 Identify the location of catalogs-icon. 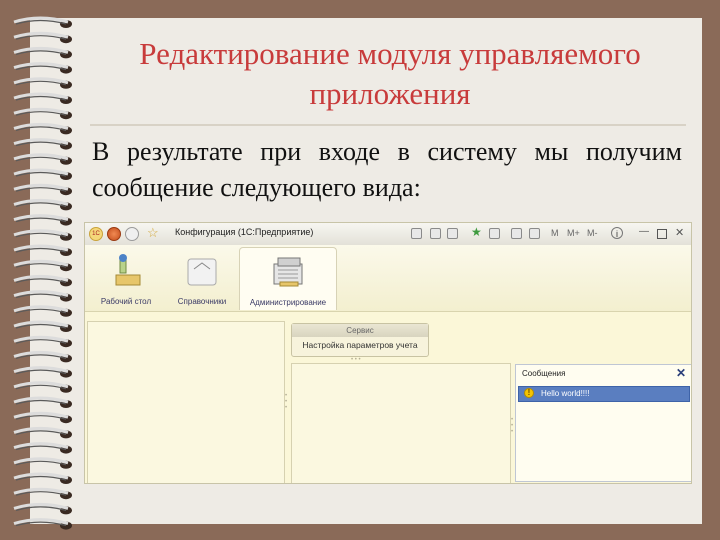
(202, 272).